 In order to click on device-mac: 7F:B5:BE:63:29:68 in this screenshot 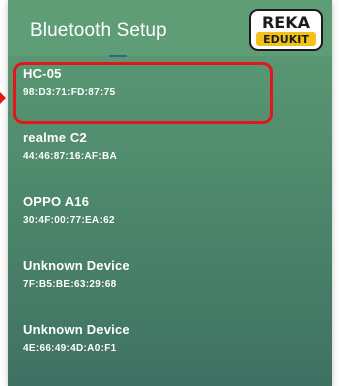, I will do `click(70, 284)`.